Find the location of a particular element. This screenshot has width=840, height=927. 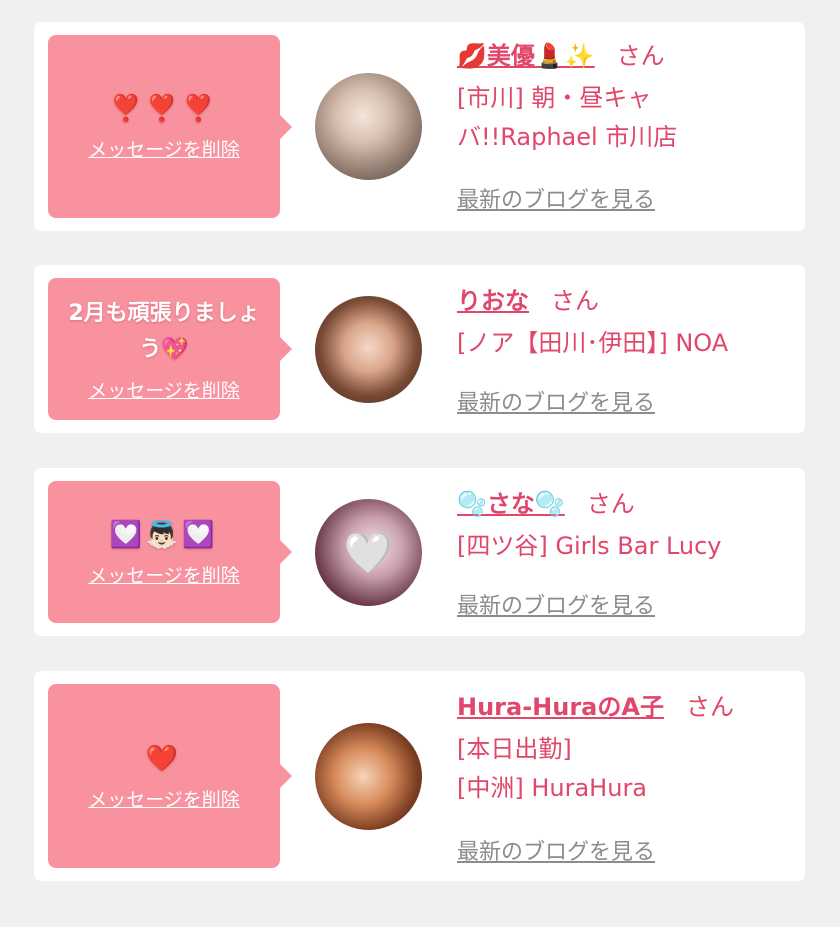

message-bubble: 2月も頑張りましょう💖 メッセージを削除 is located at coordinates (170, 349).